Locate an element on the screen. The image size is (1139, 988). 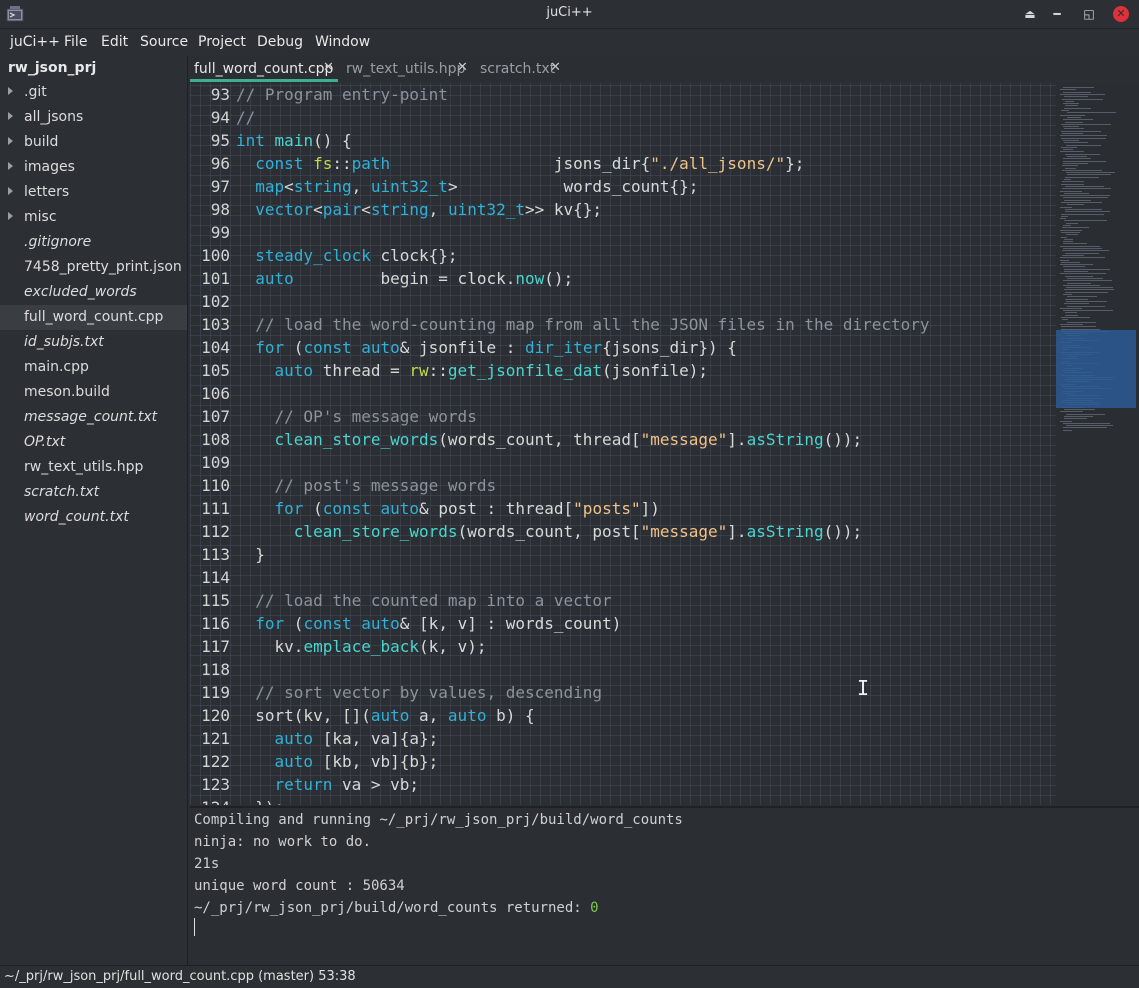
tree-file: 7458_pretty_print.json is located at coordinates (93, 267).